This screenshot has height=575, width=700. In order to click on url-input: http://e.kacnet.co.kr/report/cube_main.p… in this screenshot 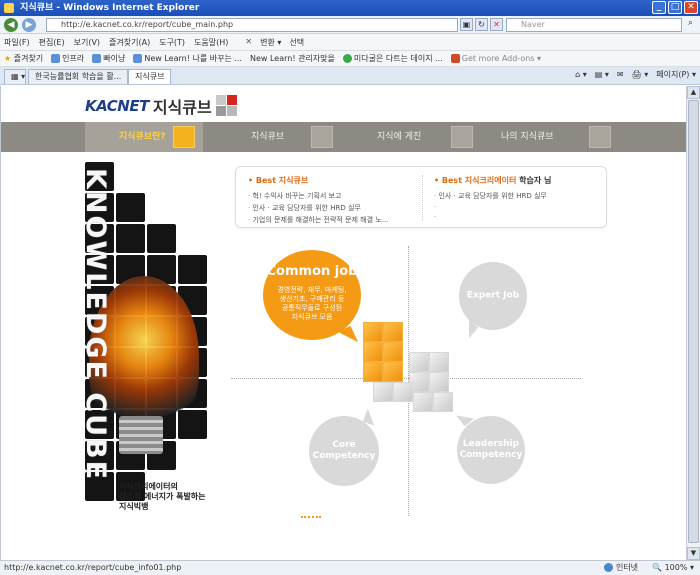, I will do `click(252, 25)`.